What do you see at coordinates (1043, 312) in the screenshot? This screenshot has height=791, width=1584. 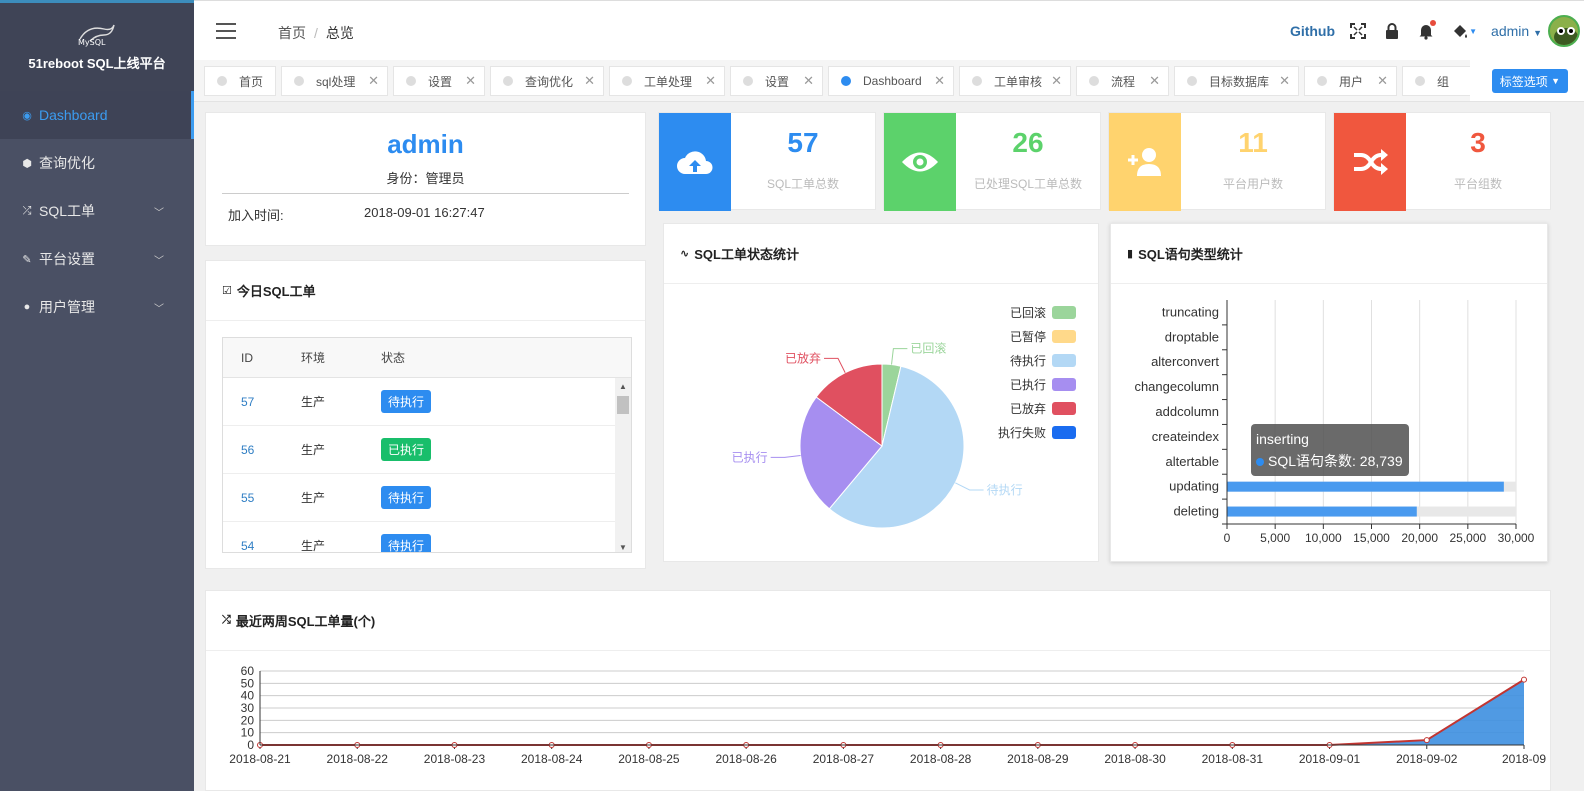 I see `legend-item: 已回滚` at bounding box center [1043, 312].